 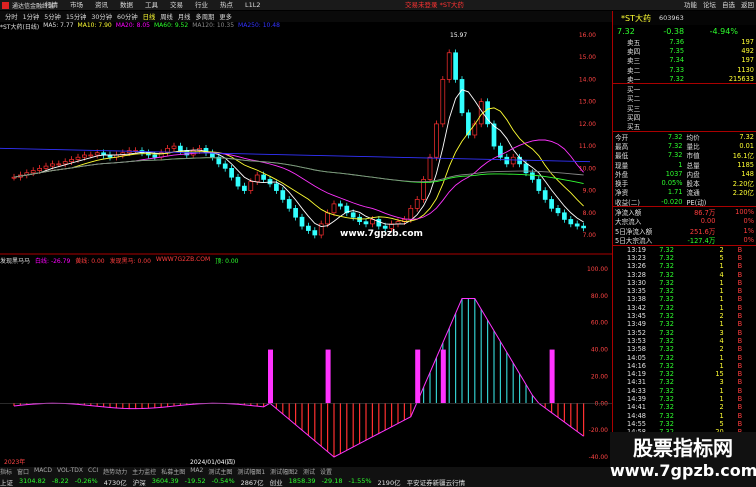 What do you see at coordinates (587, 79) in the screenshot?
I see `main-y-tick: 14.00` at bounding box center [587, 79].